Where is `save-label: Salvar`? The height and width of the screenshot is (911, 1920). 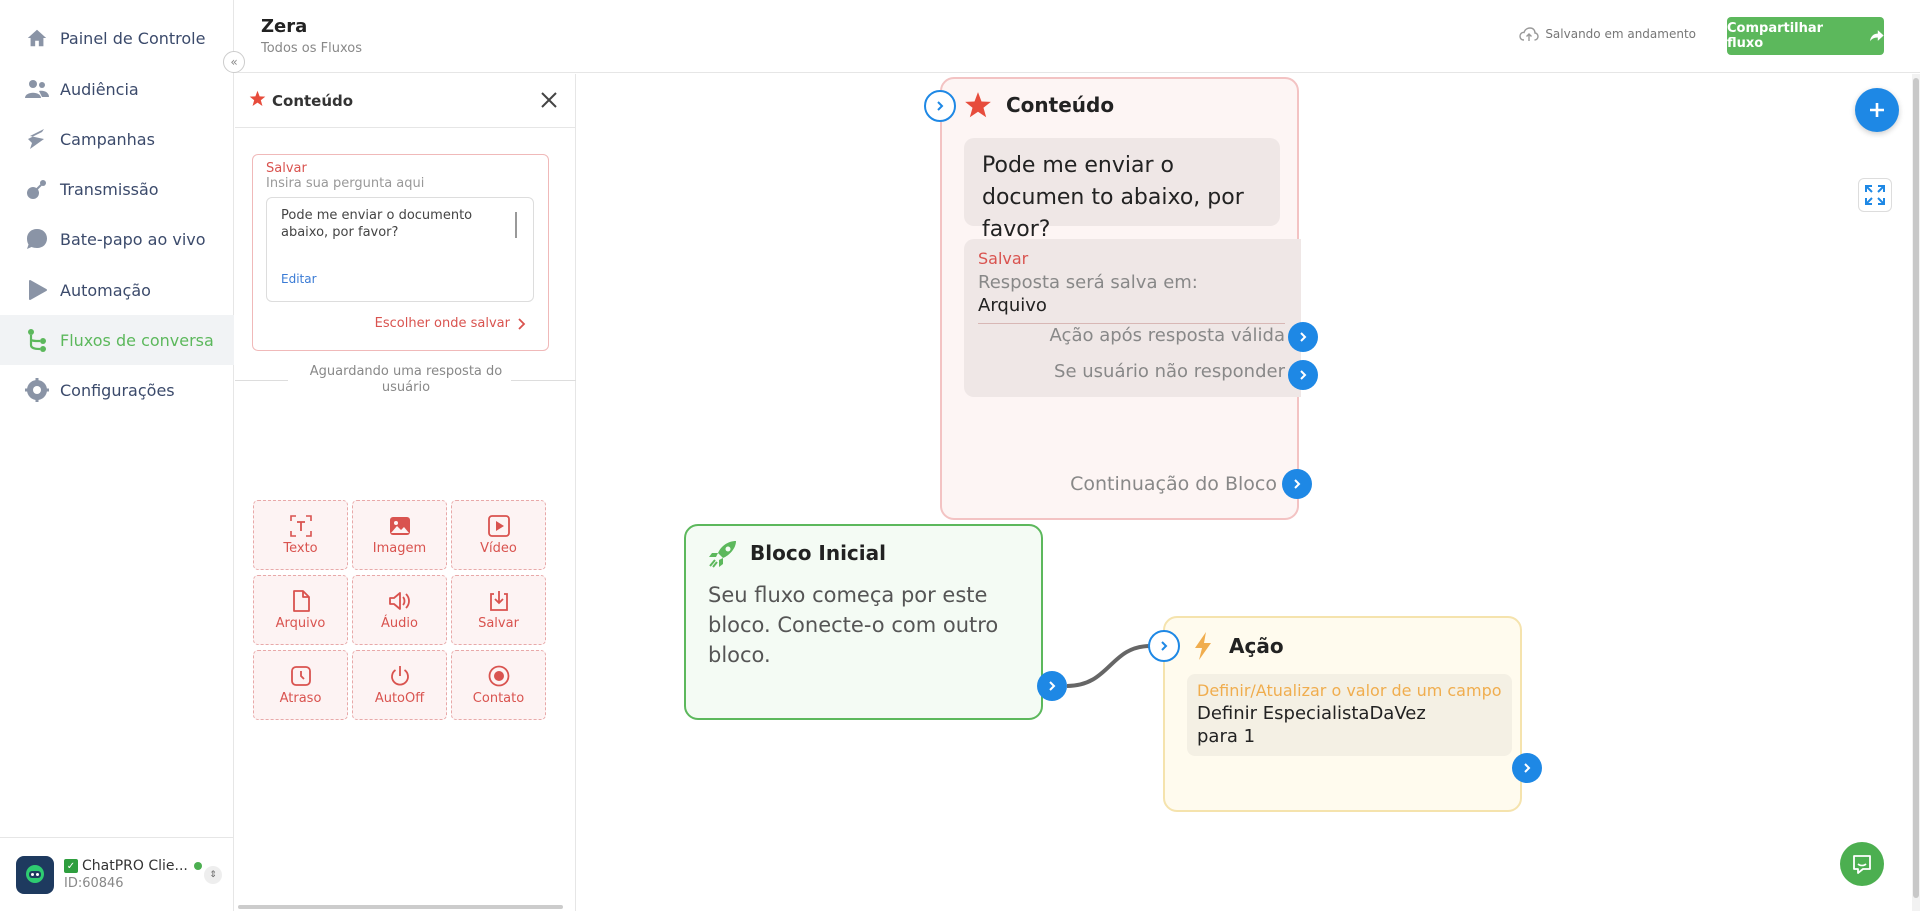
save-label: Salvar is located at coordinates (1003, 258).